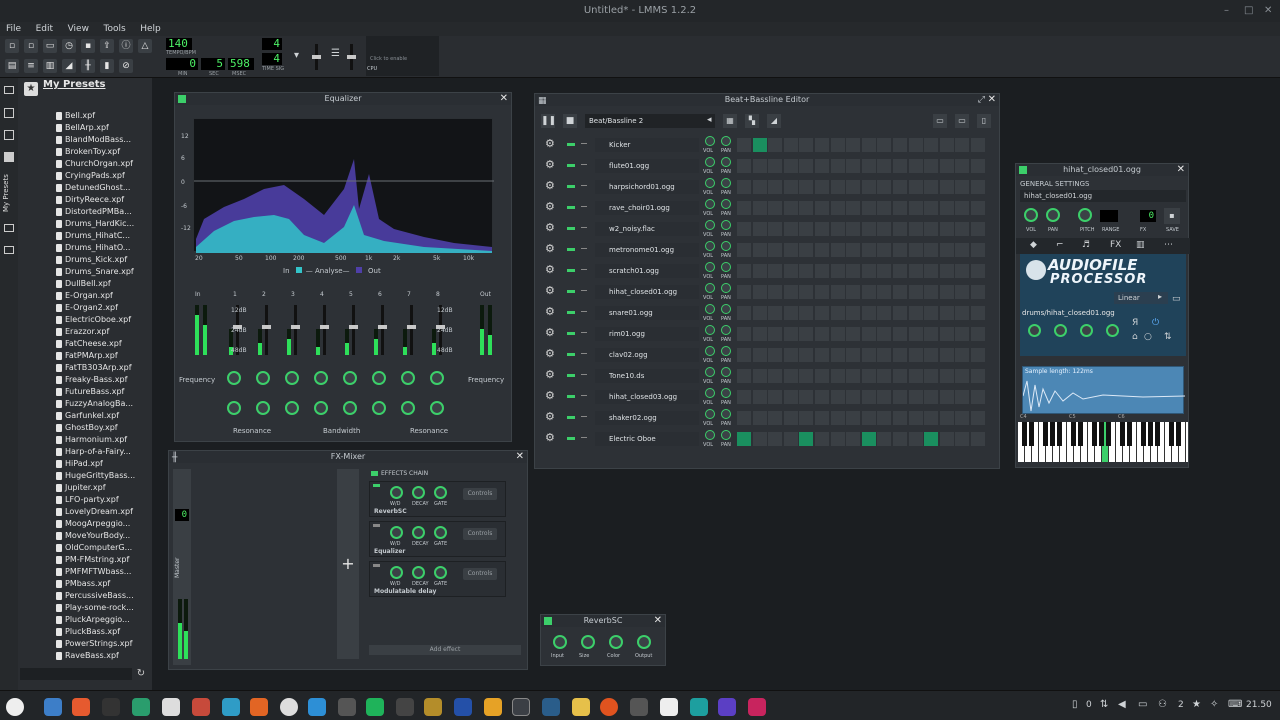  What do you see at coordinates (9, 192) in the screenshot?
I see `my-presets-tab: My Presets` at bounding box center [9, 192].